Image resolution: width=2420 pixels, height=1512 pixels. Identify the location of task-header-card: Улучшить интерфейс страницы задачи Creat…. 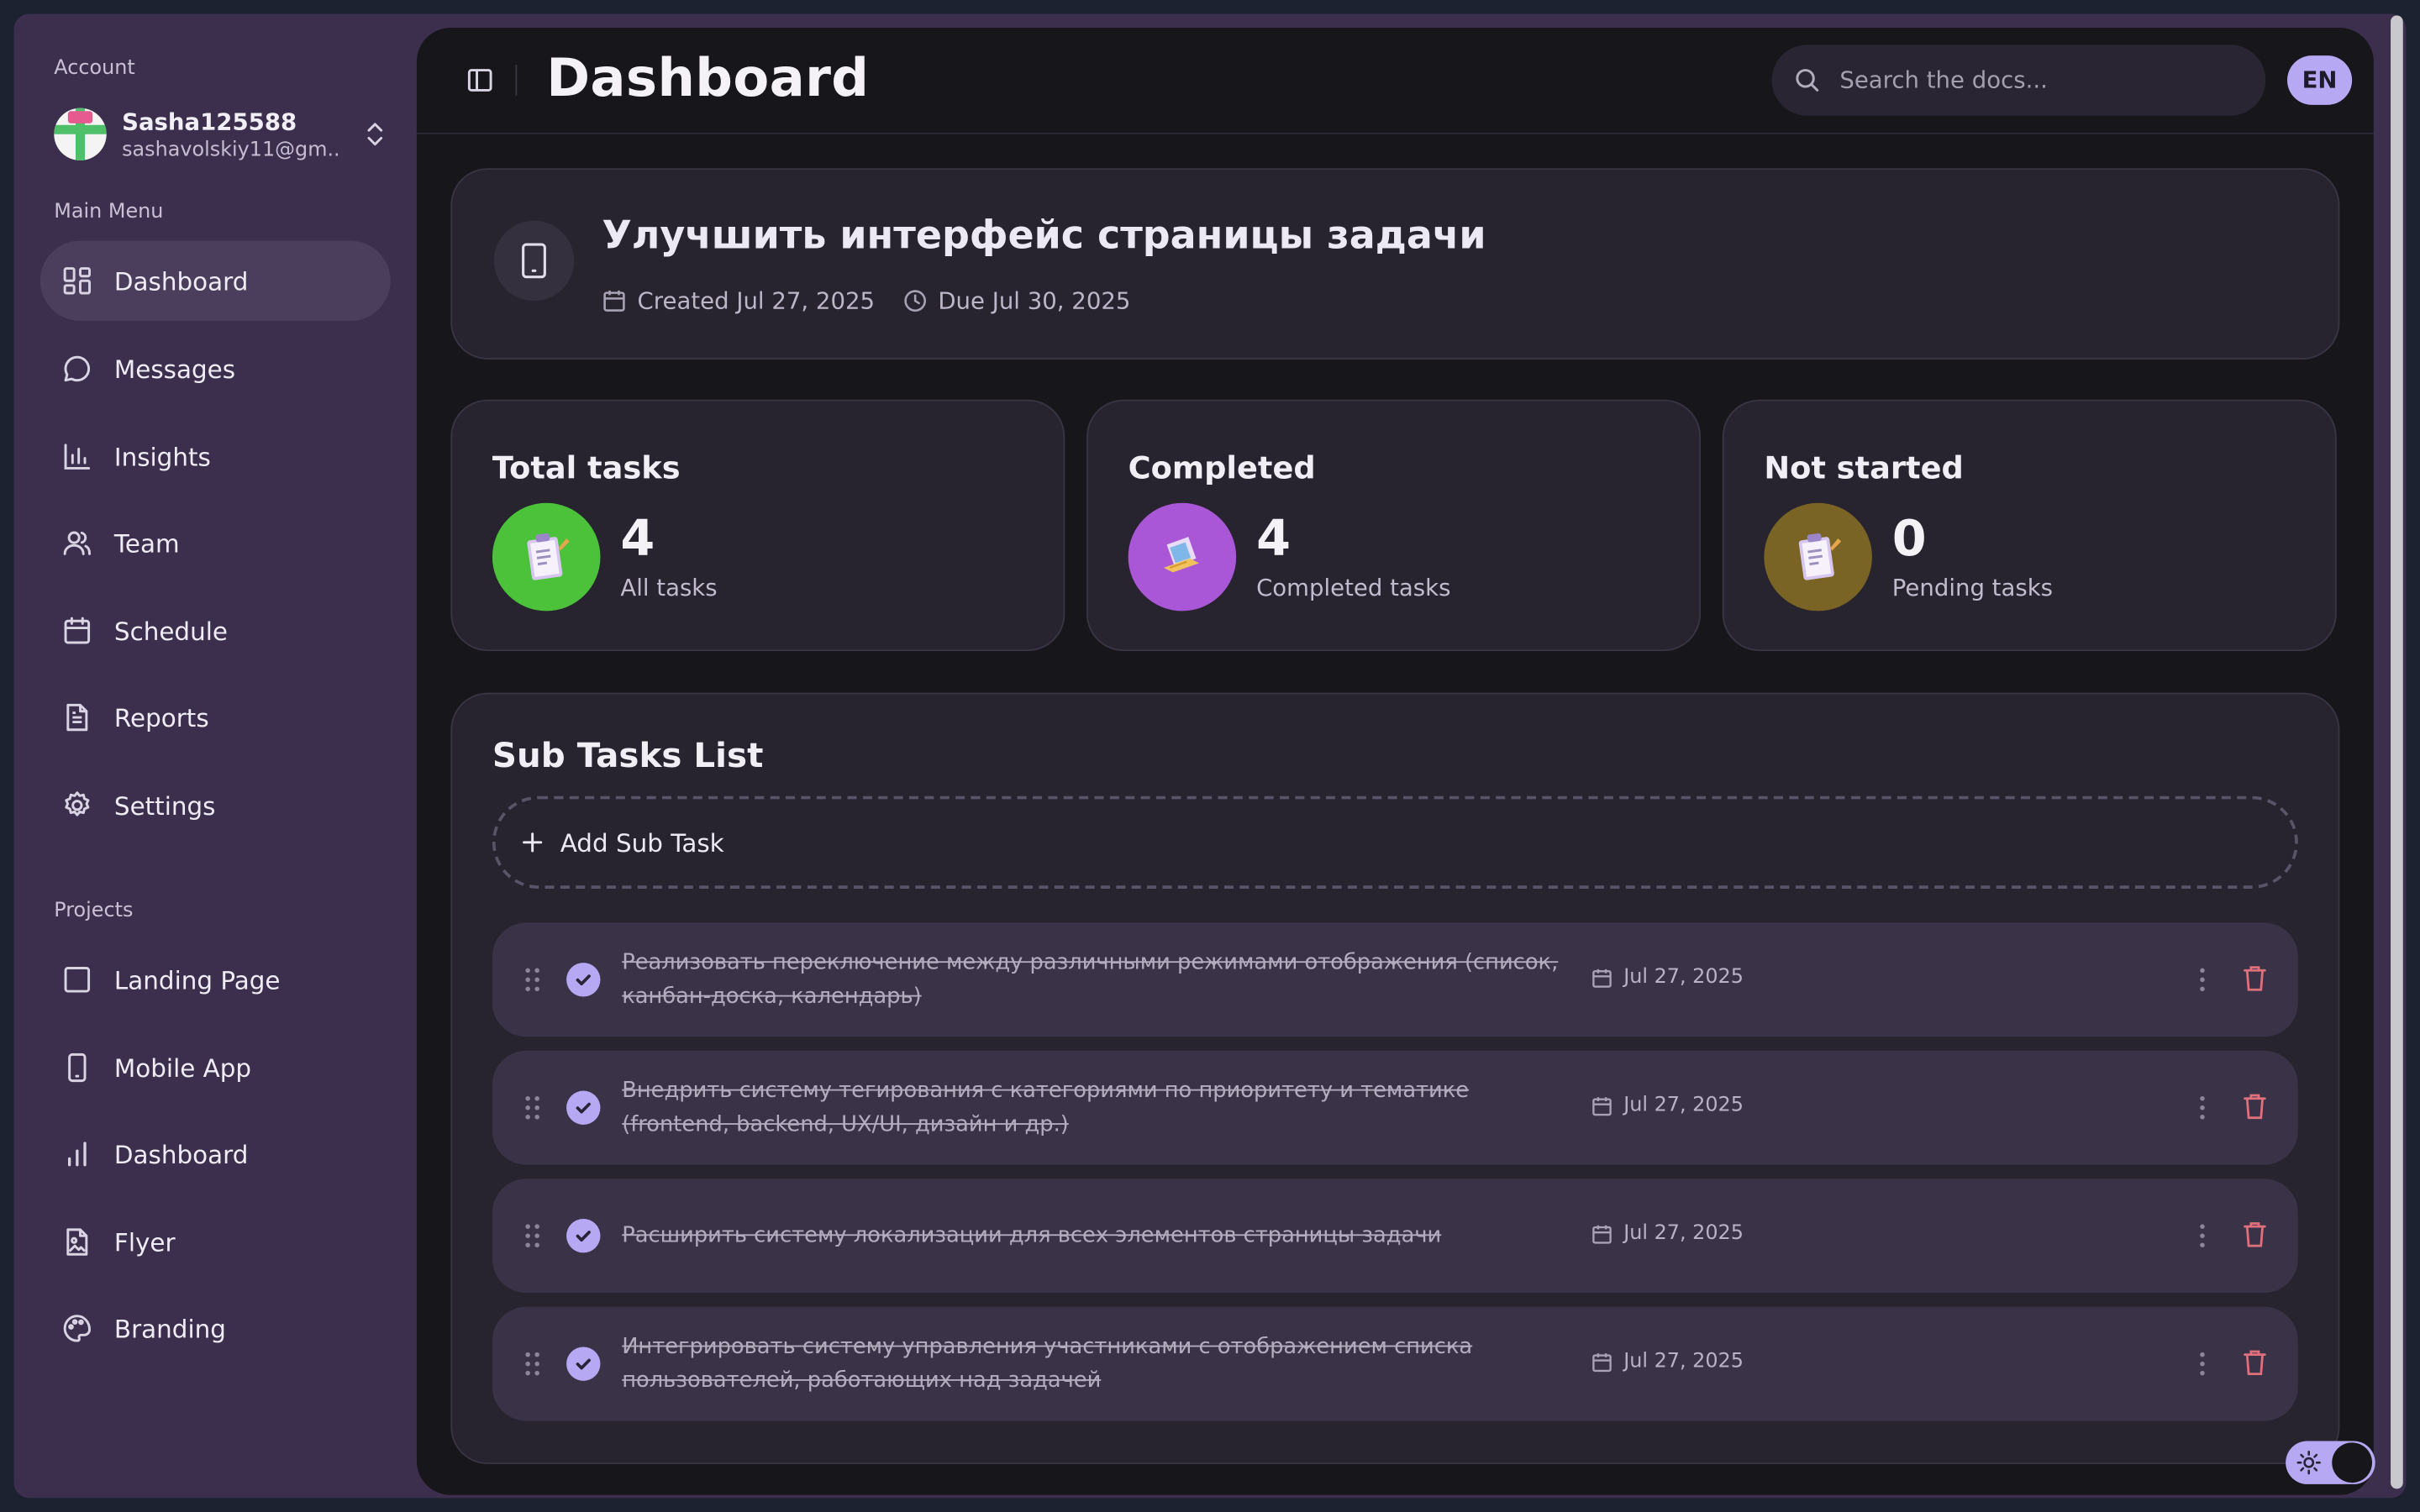
(1395, 264).